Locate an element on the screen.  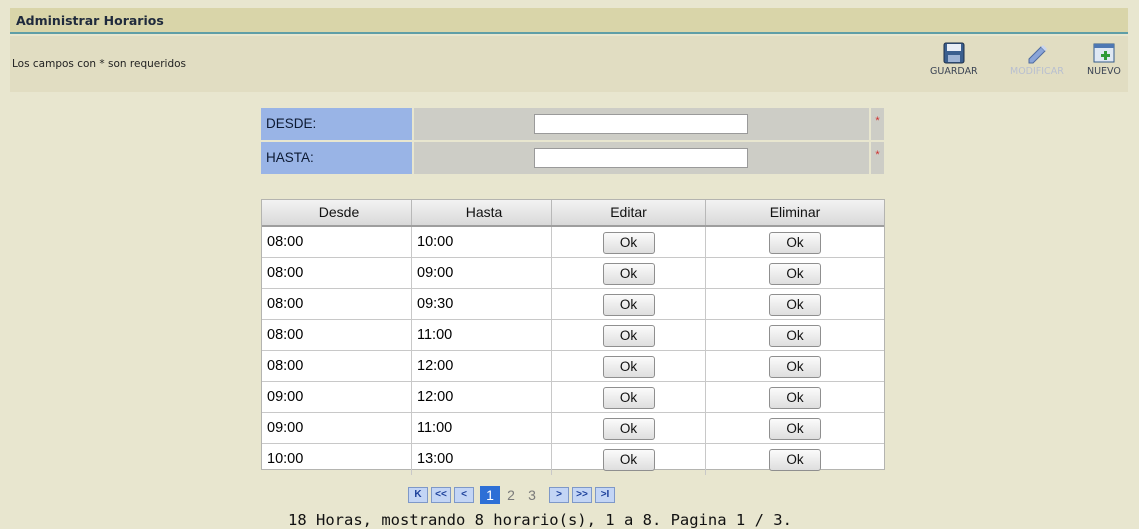
page-2-link: 2 is located at coordinates (511, 495).